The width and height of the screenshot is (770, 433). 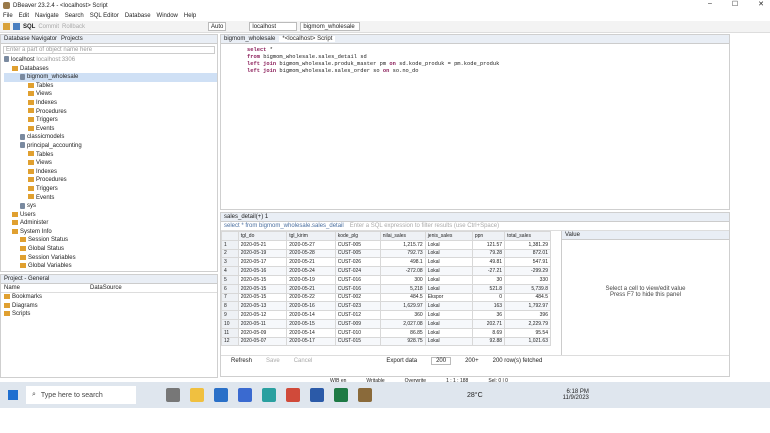 What do you see at coordinates (488, 297) in the screenshot?
I see `table-cell: 0` at bounding box center [488, 297].